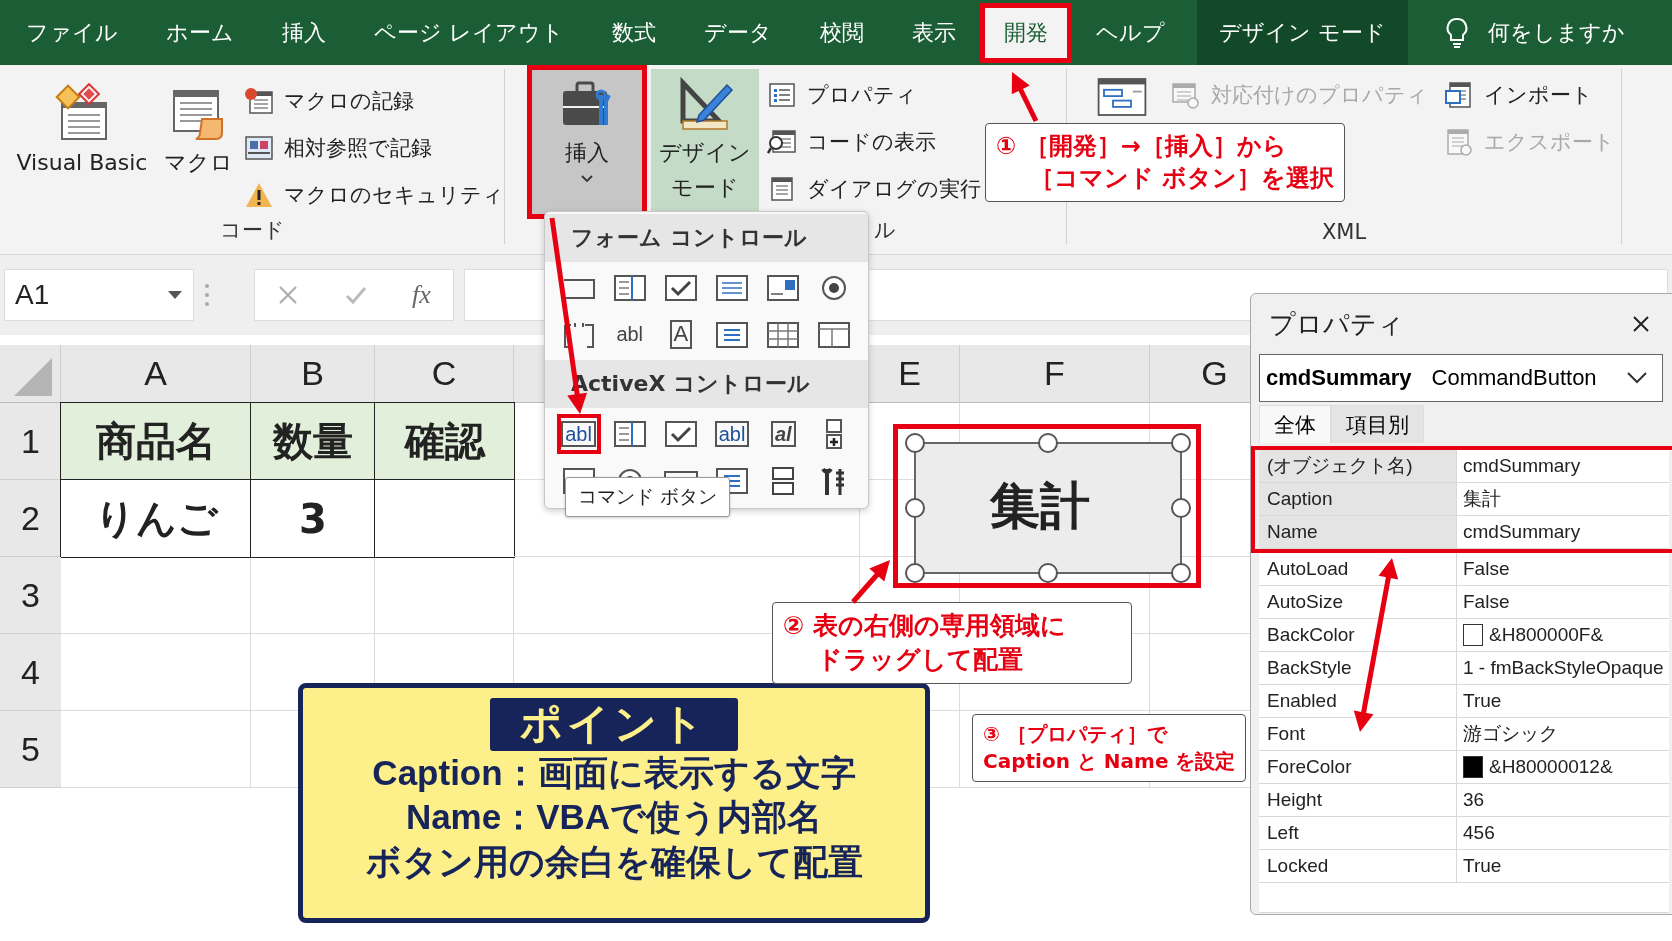  What do you see at coordinates (156, 441) in the screenshot?
I see `table-header-cell: 商品名` at bounding box center [156, 441].